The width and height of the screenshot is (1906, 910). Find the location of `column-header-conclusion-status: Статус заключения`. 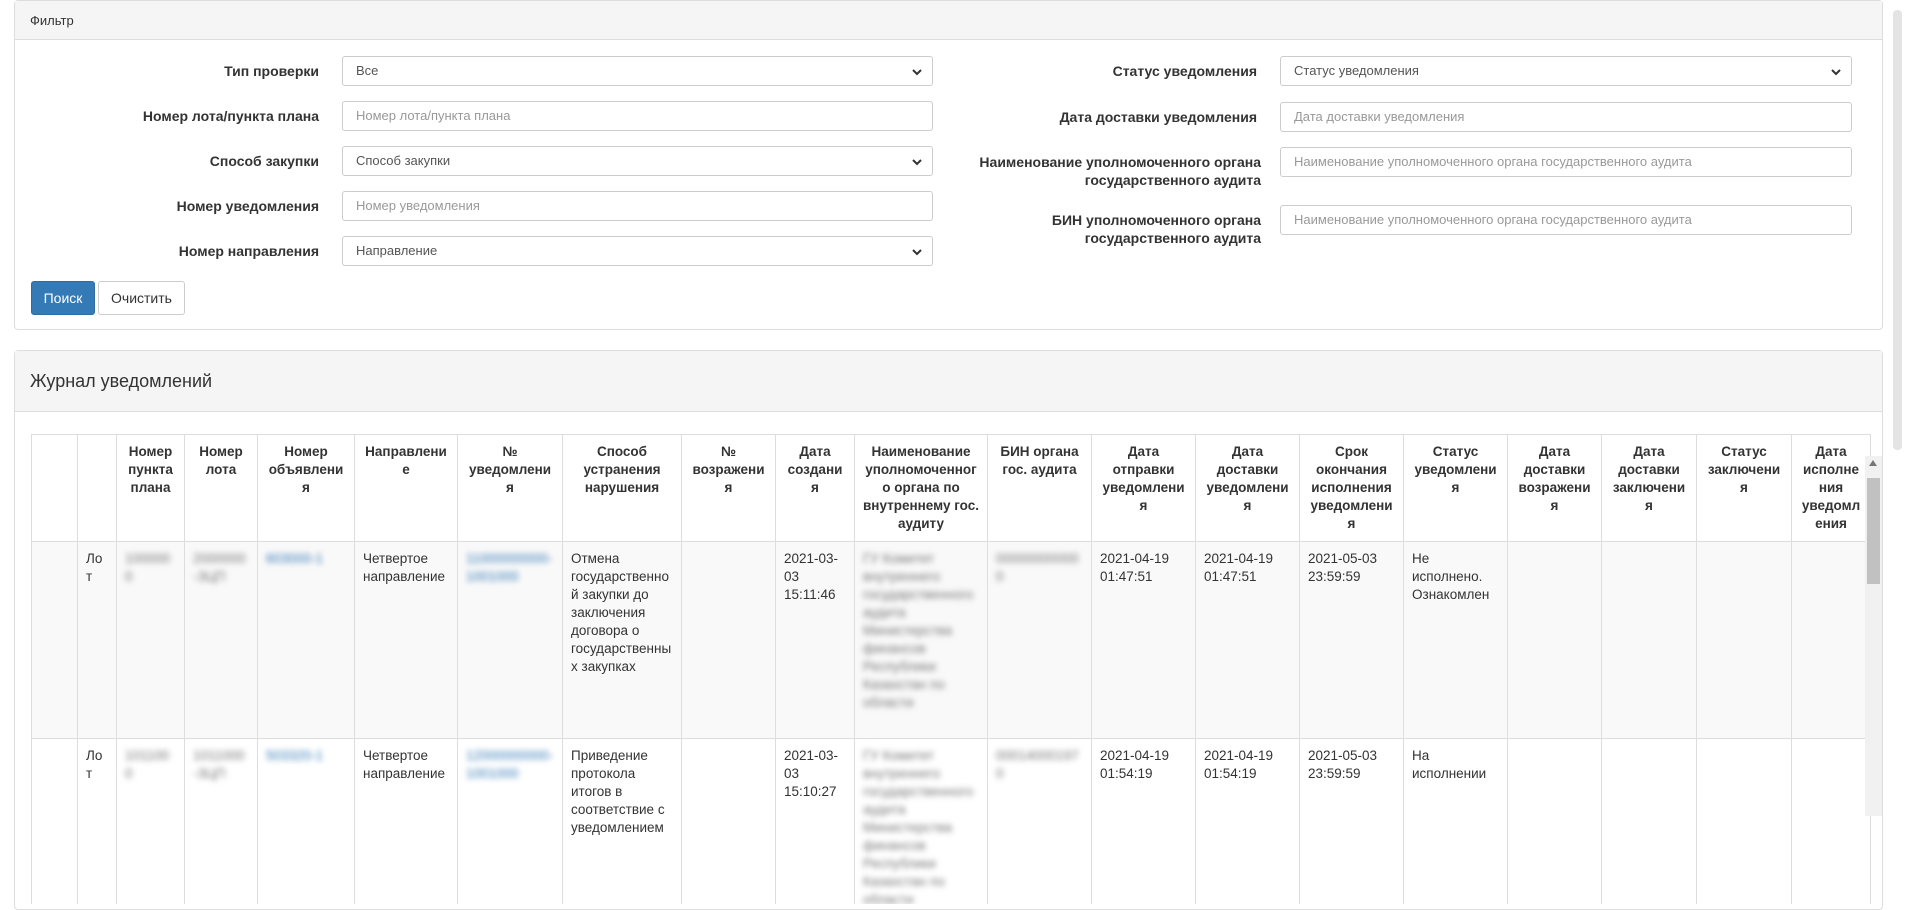

column-header-conclusion-status: Статус заключения is located at coordinates (1744, 488).